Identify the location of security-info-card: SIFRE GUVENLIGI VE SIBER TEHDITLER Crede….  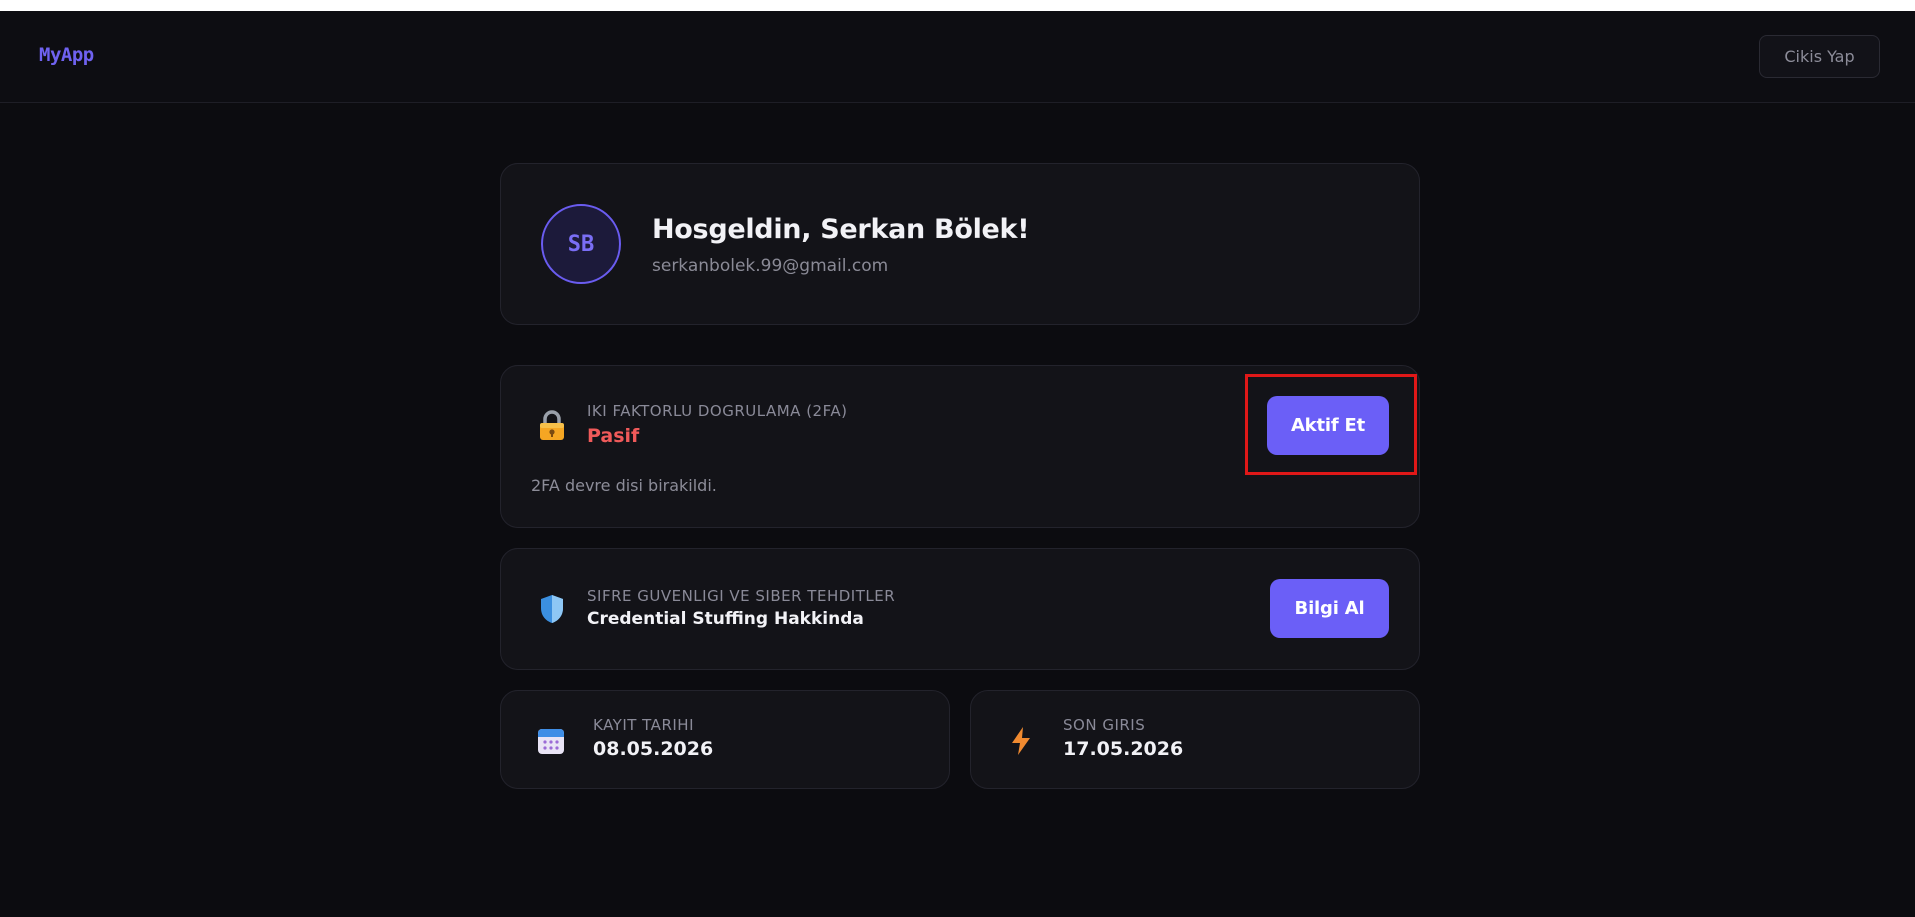
(960, 609).